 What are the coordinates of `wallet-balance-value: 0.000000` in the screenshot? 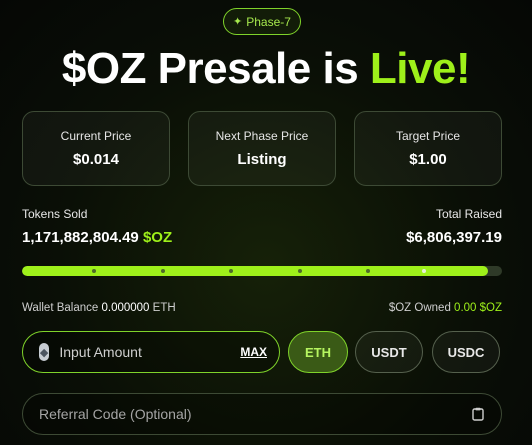 It's located at (125, 308).